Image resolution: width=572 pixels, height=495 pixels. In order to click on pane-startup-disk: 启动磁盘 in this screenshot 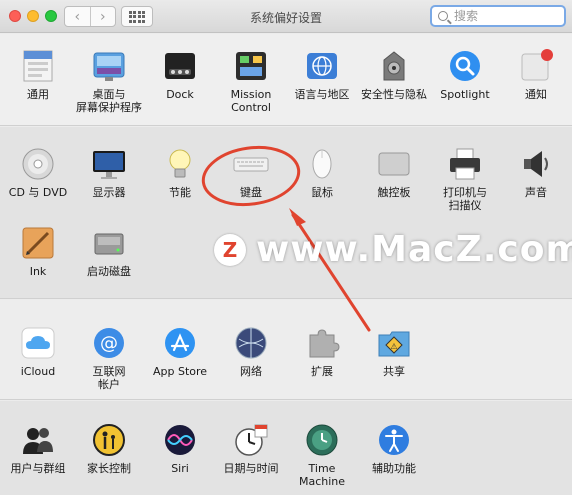, I will do `click(109, 251)`.